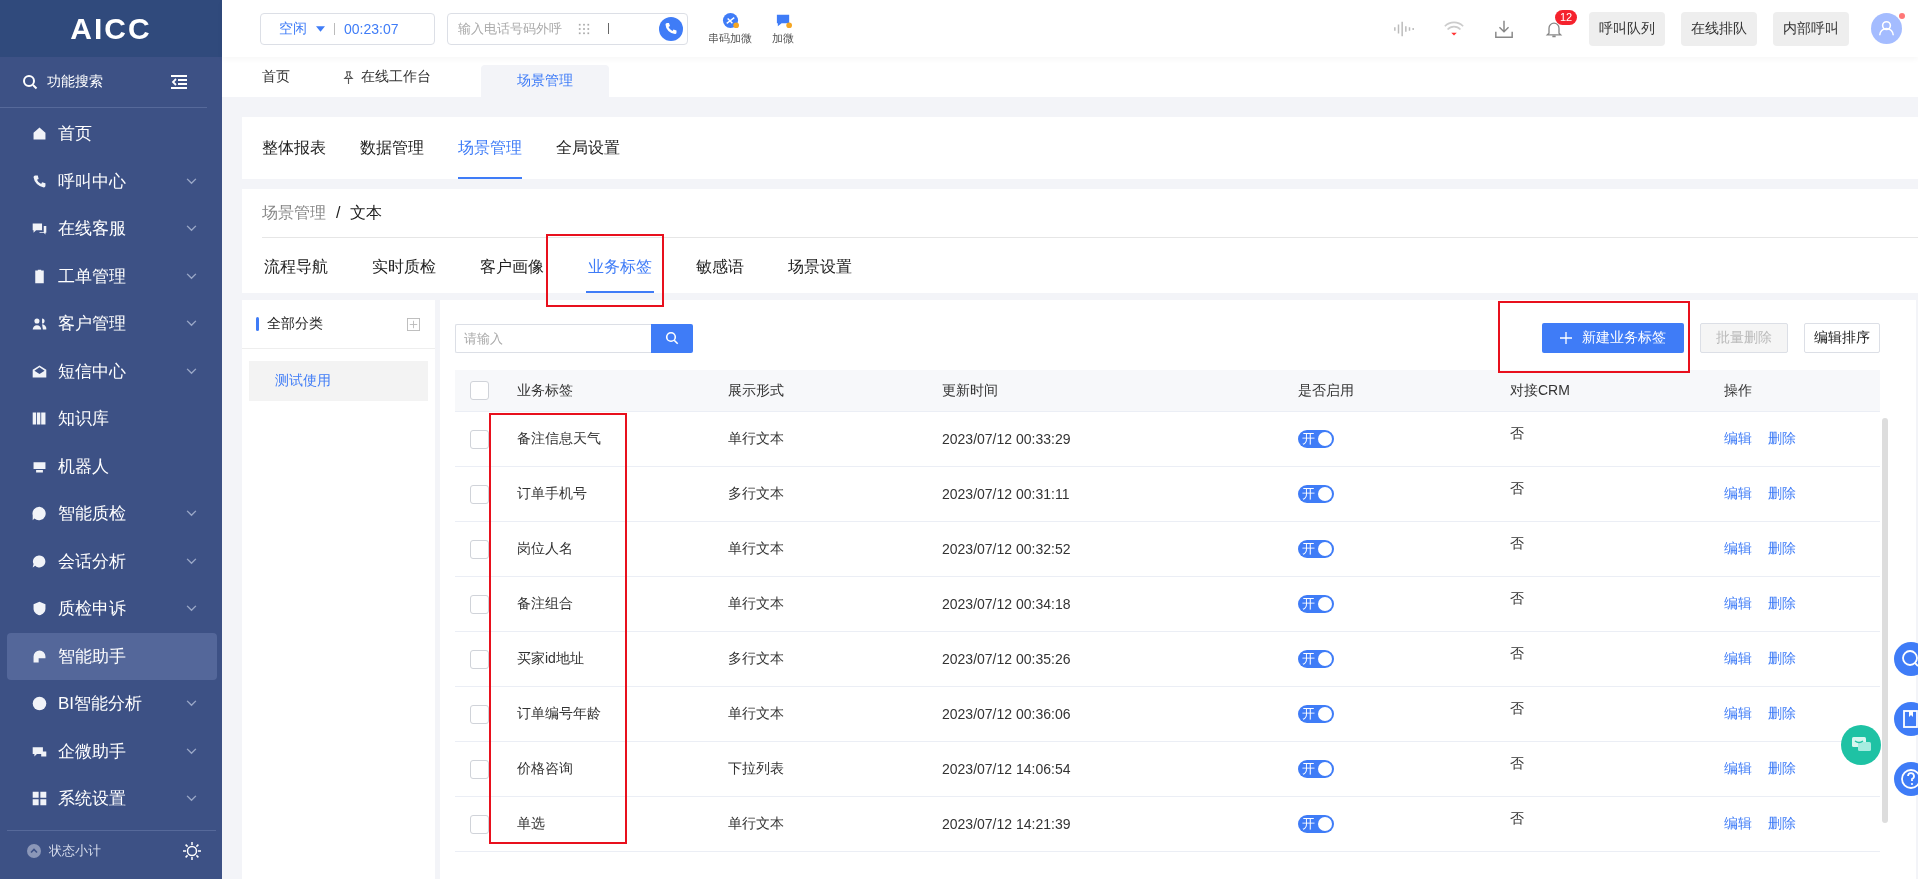 Image resolution: width=1918 pixels, height=879 pixels. Describe the element at coordinates (192, 851) in the screenshot. I see `sun-icon` at that location.